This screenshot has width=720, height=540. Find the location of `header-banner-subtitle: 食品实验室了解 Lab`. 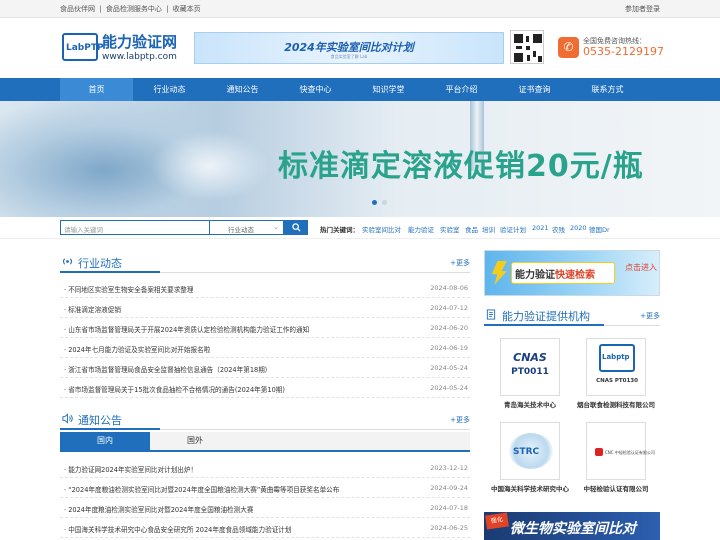

header-banner-subtitle: 食品实验室了解 Lab is located at coordinates (349, 56).